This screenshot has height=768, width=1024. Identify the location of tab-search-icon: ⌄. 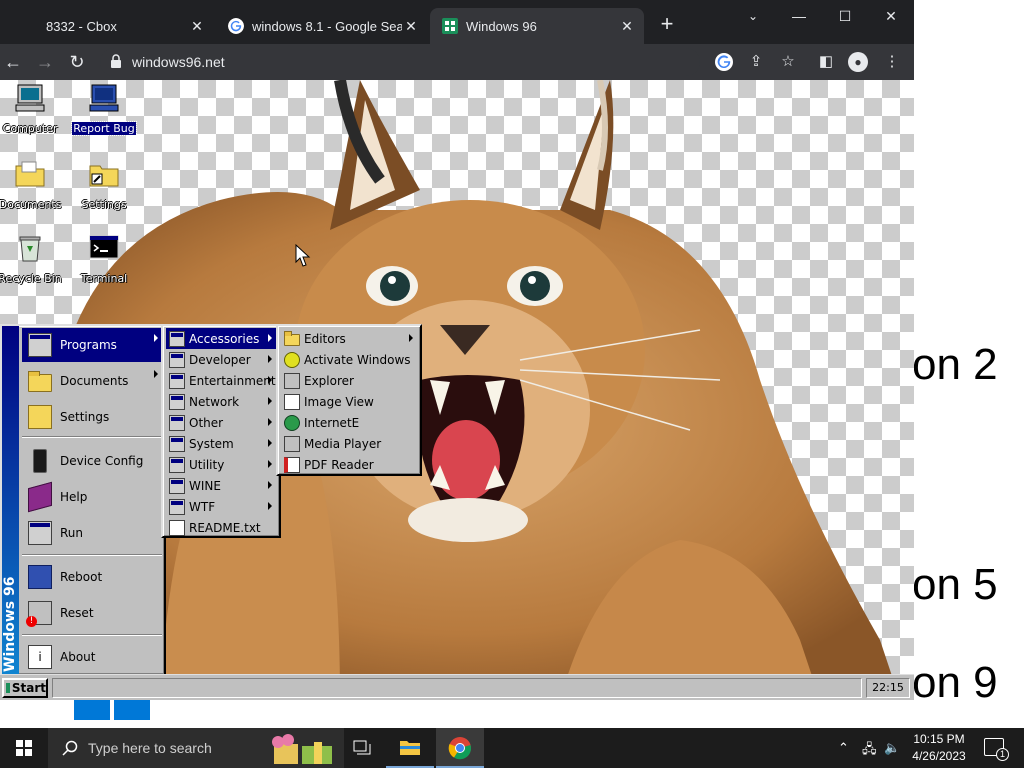
(753, 16).